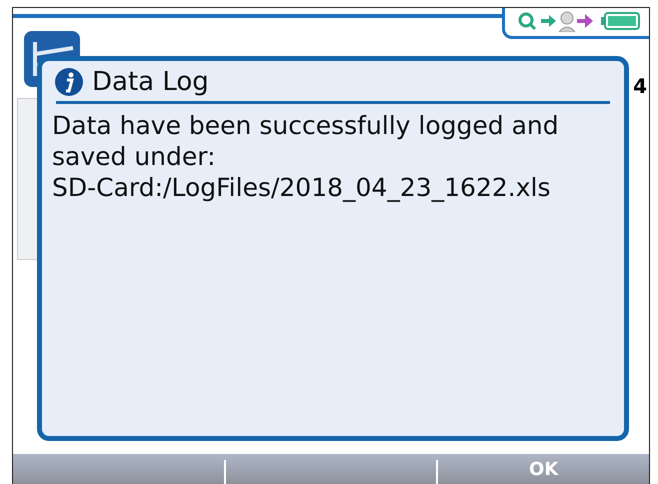 This screenshot has width=658, height=484. I want to click on dialog-message: Data have been successfully logged and saved under:, so click(306, 141).